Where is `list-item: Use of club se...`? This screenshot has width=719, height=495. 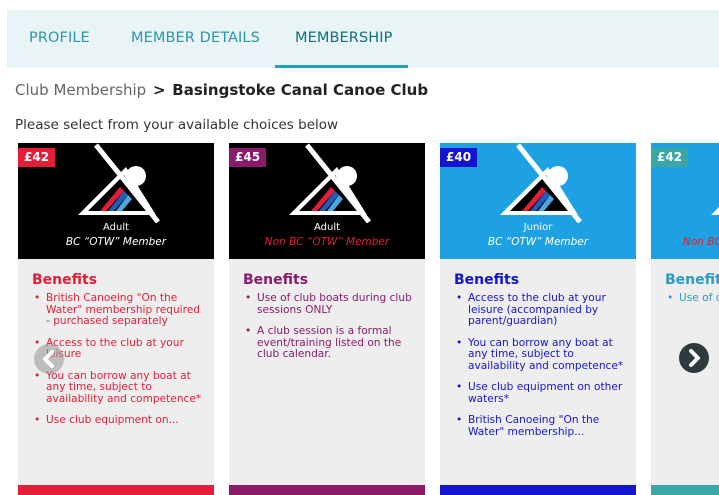 list-item: Use of club se... is located at coordinates (692, 298).